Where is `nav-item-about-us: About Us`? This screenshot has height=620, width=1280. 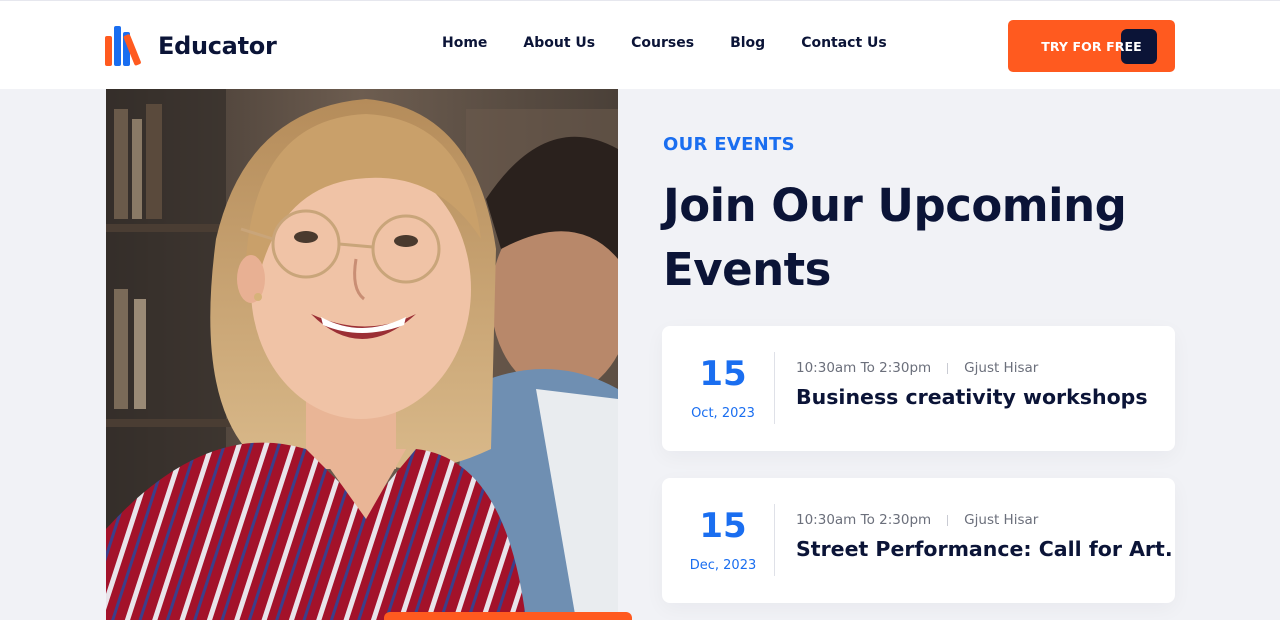 nav-item-about-us: About Us is located at coordinates (559, 43).